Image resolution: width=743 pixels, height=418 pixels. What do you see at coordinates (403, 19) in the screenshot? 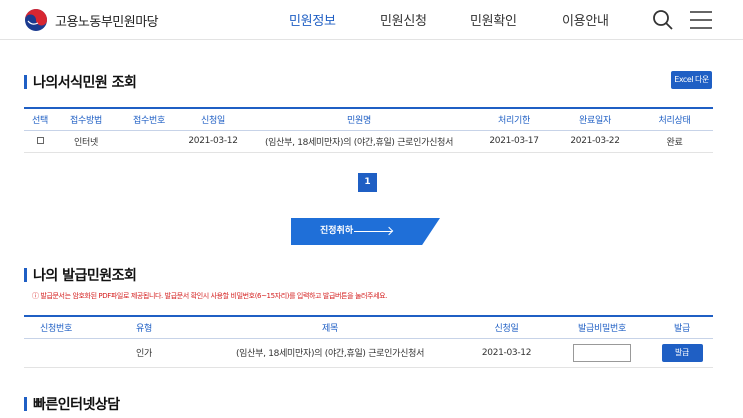
I see `nav-item-civil-apply: 민원신청` at bounding box center [403, 19].